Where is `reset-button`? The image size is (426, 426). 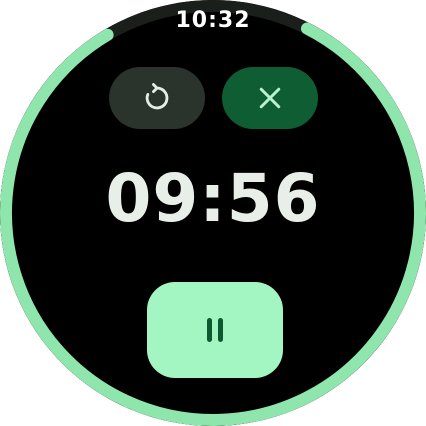 reset-button is located at coordinates (157, 98).